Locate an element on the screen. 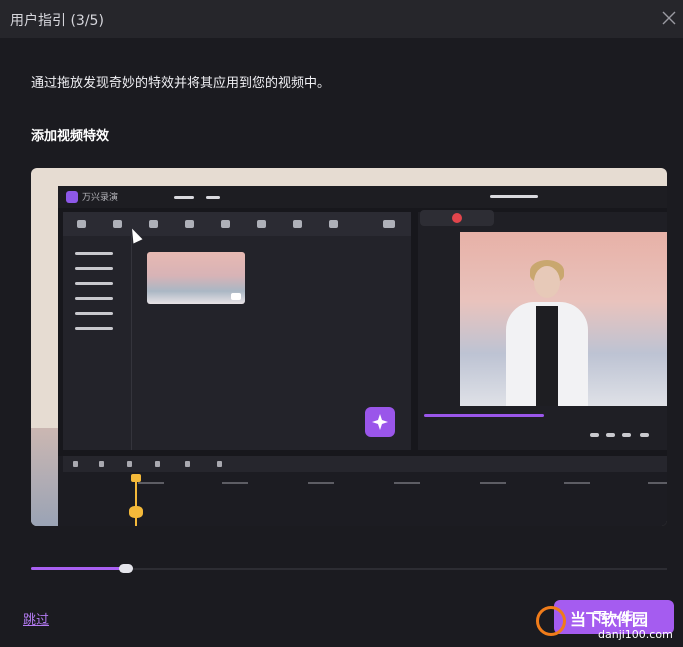 This screenshot has width=683, height=647. preview-media-toolbar is located at coordinates (237, 224).